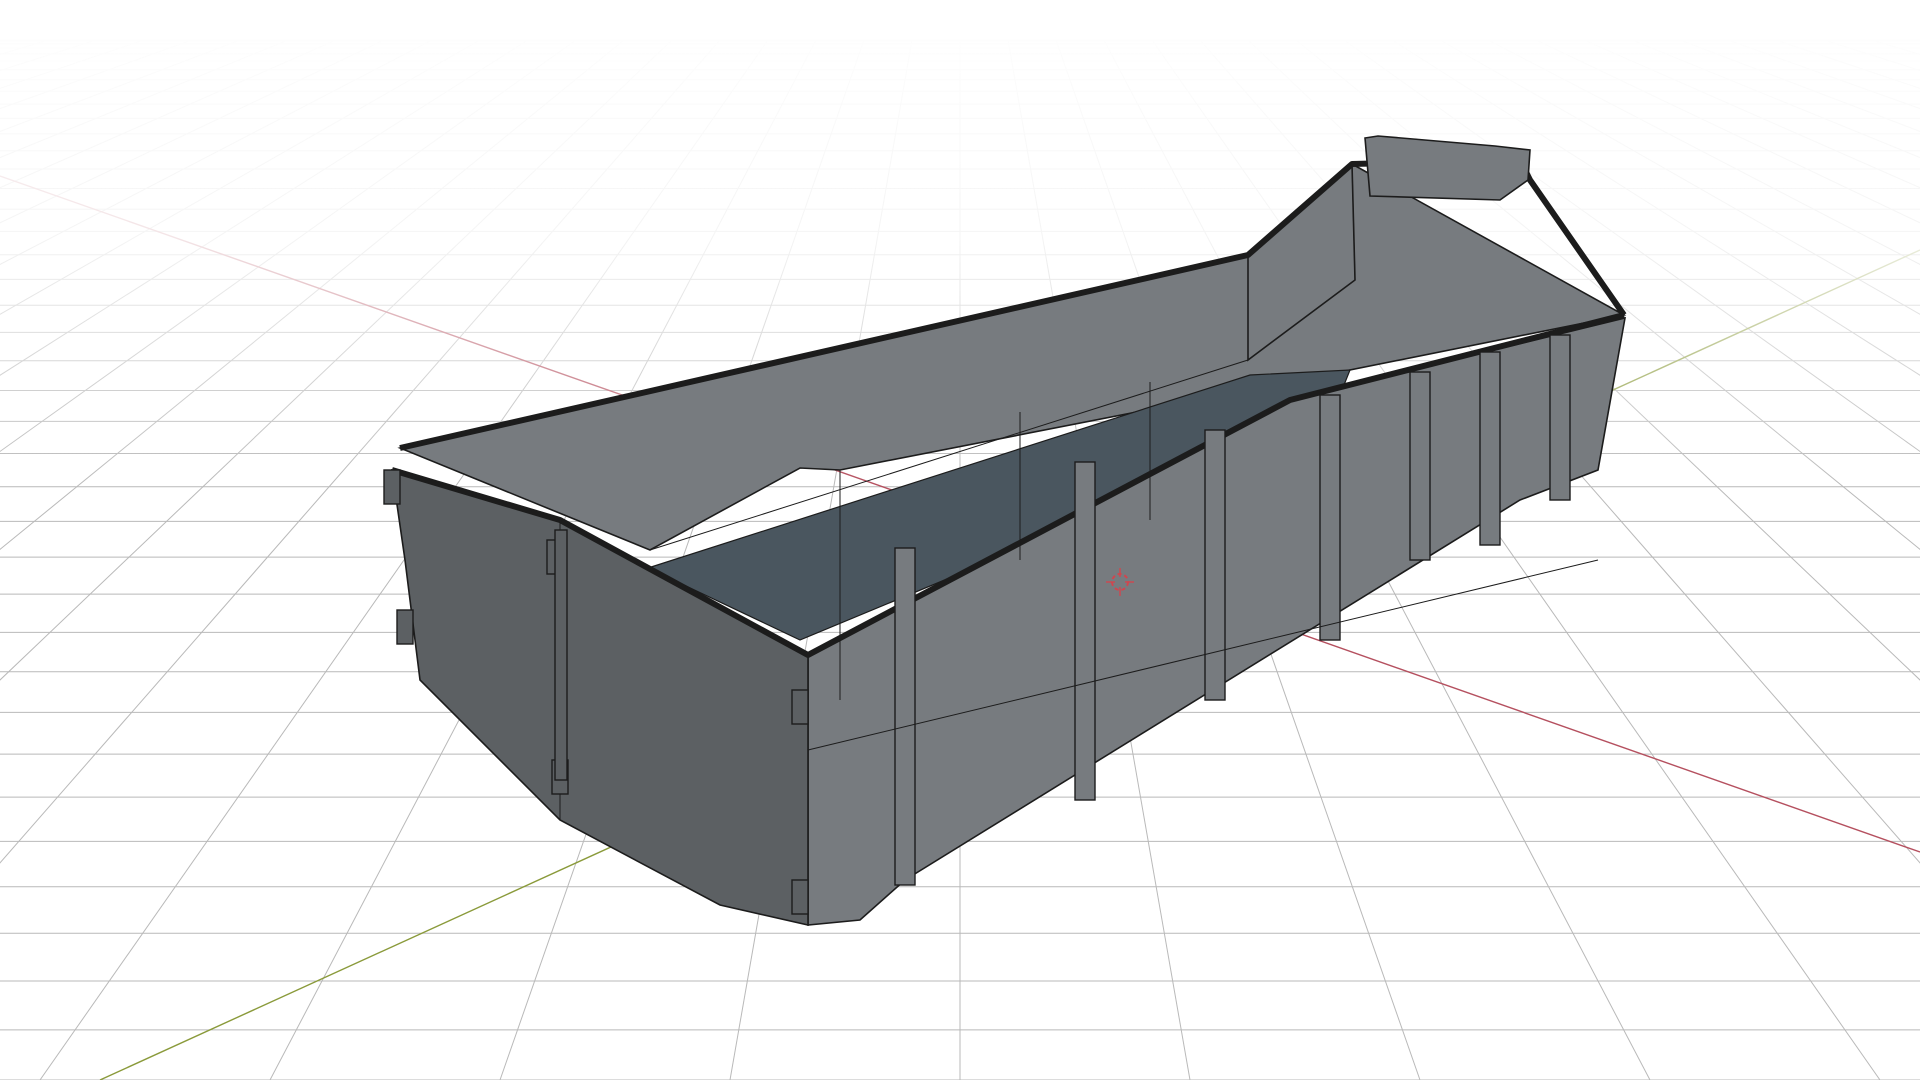  Describe the element at coordinates (561, 655) in the screenshot. I see `door-latch-bar` at that location.